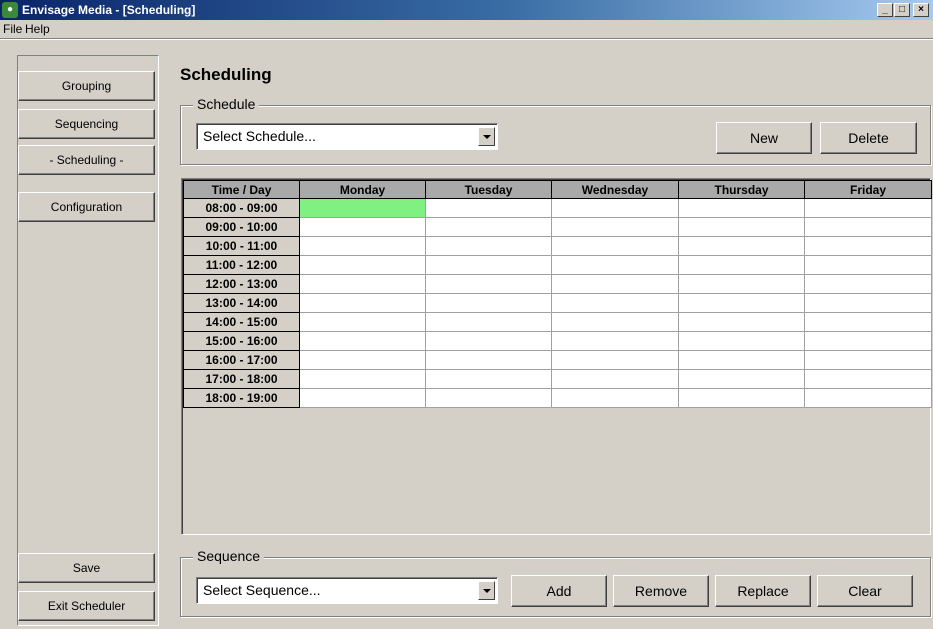 This screenshot has height=629, width=933. Describe the element at coordinates (362, 189) in the screenshot. I see `grid-header: Monday` at that location.